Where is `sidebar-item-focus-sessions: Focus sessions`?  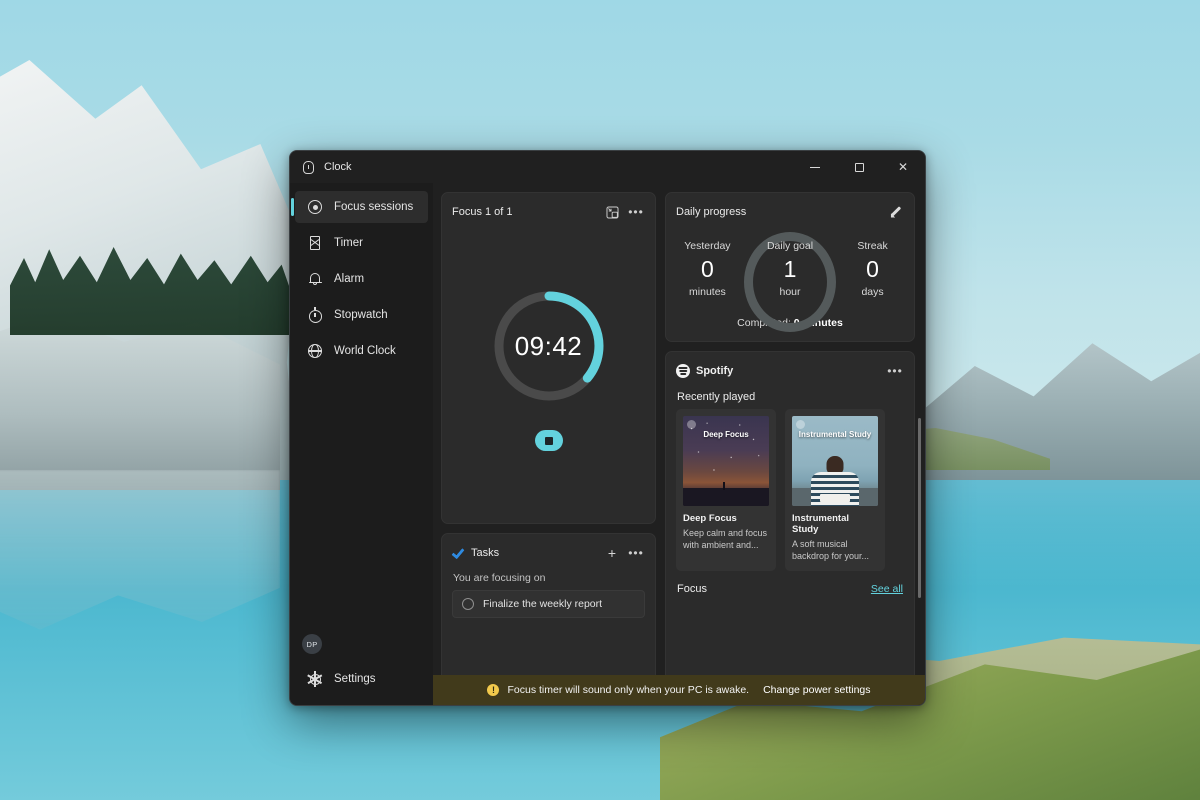
sidebar-item-focus-sessions: Focus sessions is located at coordinates (359, 207).